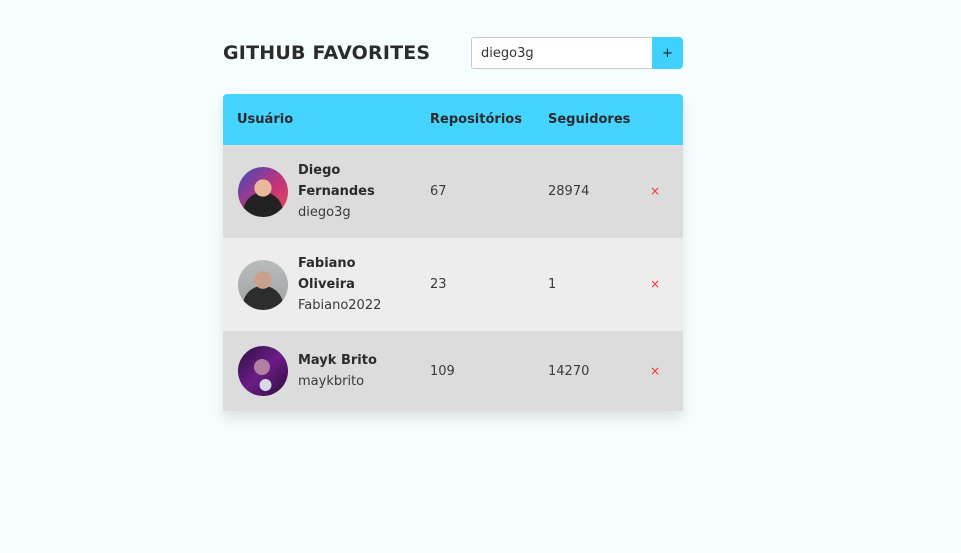 Image resolution: width=961 pixels, height=553 pixels. I want to click on user-cell: Mayk Brito maykbrito, so click(326, 371).